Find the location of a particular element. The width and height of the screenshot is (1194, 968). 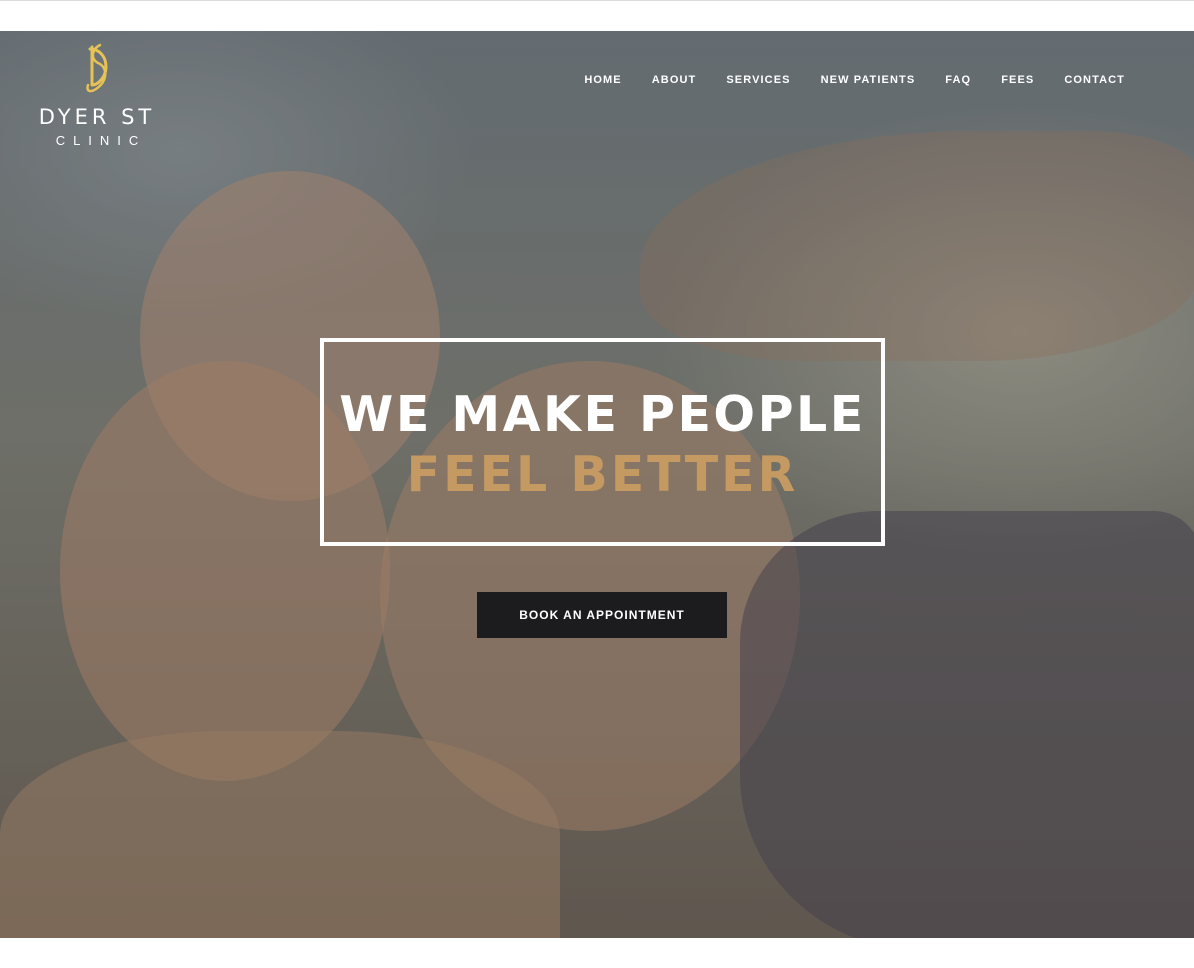

top-bar is located at coordinates (597, 15).